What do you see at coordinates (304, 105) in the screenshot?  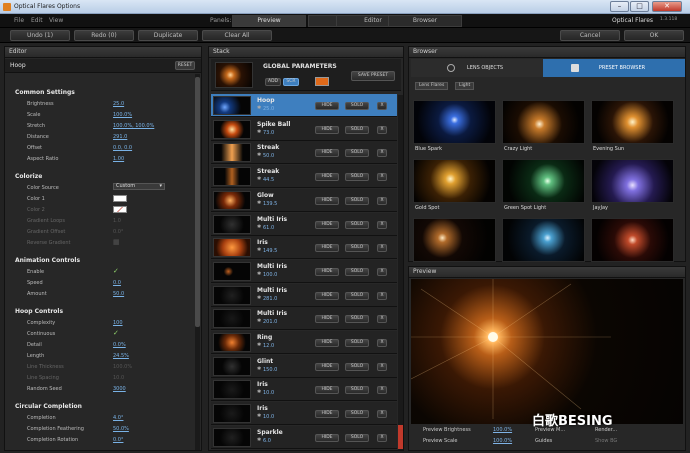 I see `stack-row: Hoop ✱ 25.0 HIDE SOLO X` at bounding box center [304, 105].